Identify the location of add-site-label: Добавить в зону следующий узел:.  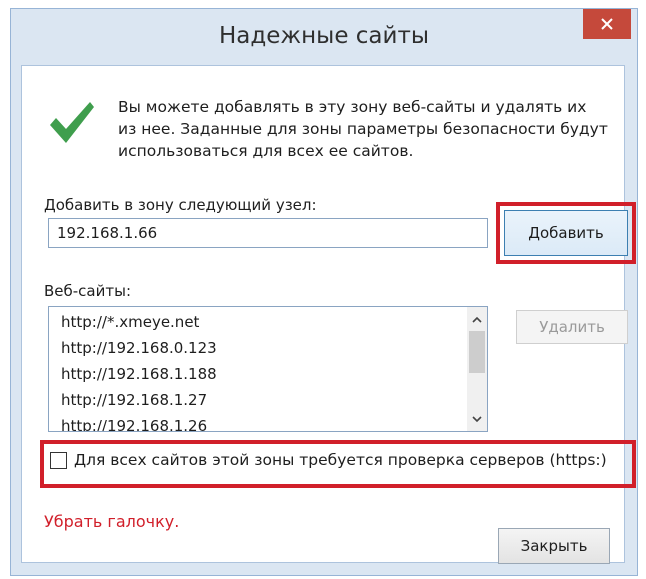
(180, 205).